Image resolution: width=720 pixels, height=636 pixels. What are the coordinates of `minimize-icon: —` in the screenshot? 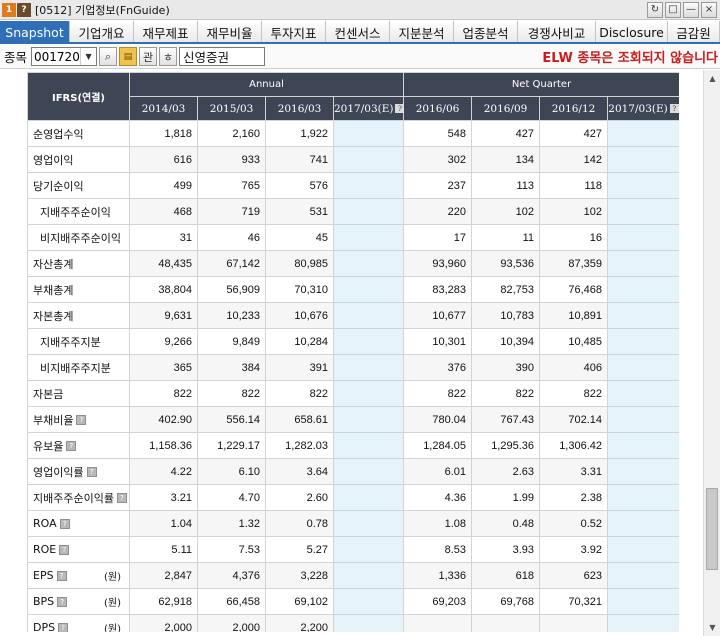 It's located at (691, 9).